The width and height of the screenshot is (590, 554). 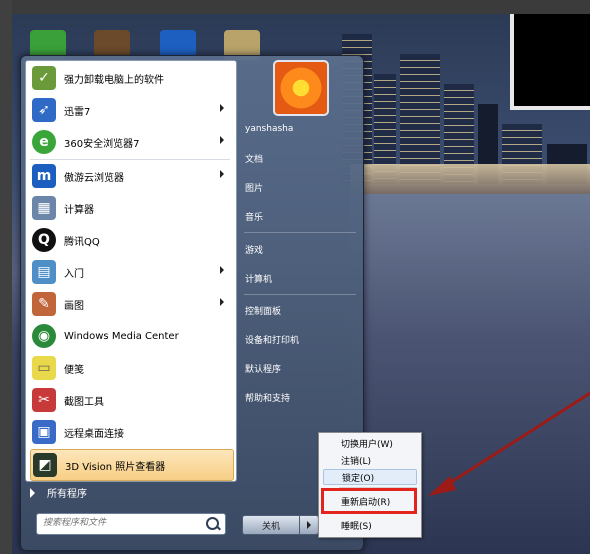 I want to click on right-item-label: 控制面板, so click(x=263, y=311).